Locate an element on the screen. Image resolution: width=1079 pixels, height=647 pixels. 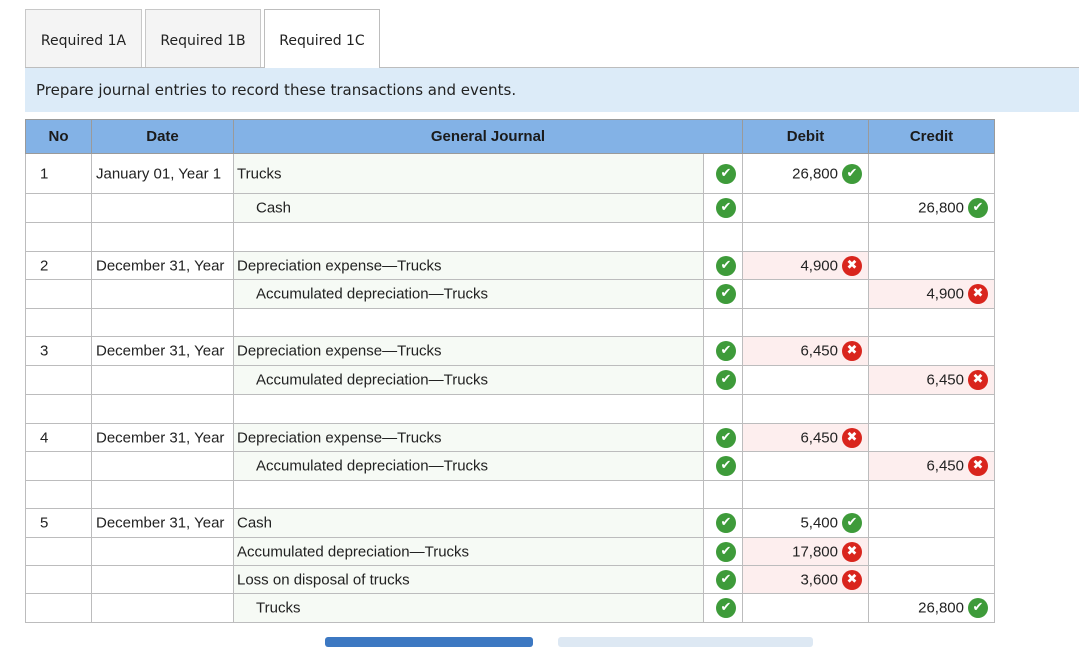
entry-number: 5 is located at coordinates (44, 523).